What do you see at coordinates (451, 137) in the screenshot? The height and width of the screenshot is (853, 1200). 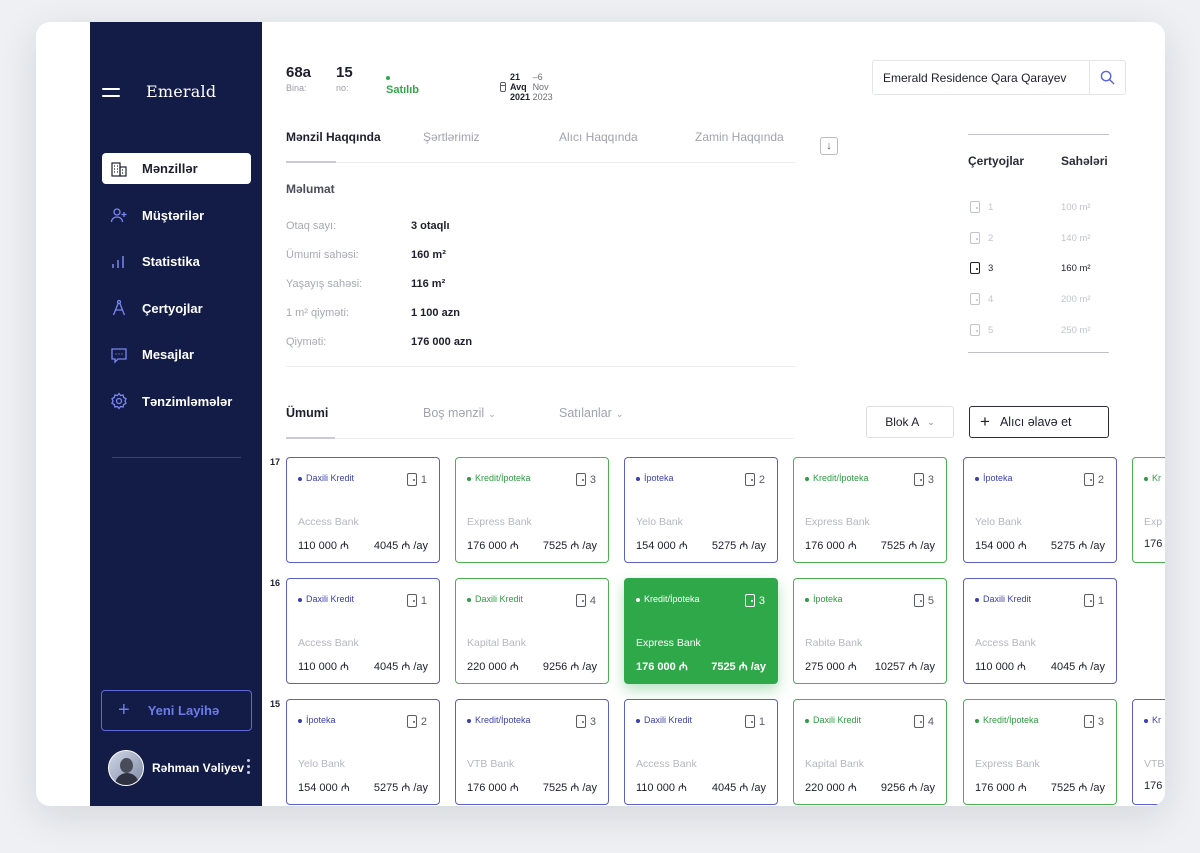 I see `tab-terms: Şərtlərimiz` at bounding box center [451, 137].